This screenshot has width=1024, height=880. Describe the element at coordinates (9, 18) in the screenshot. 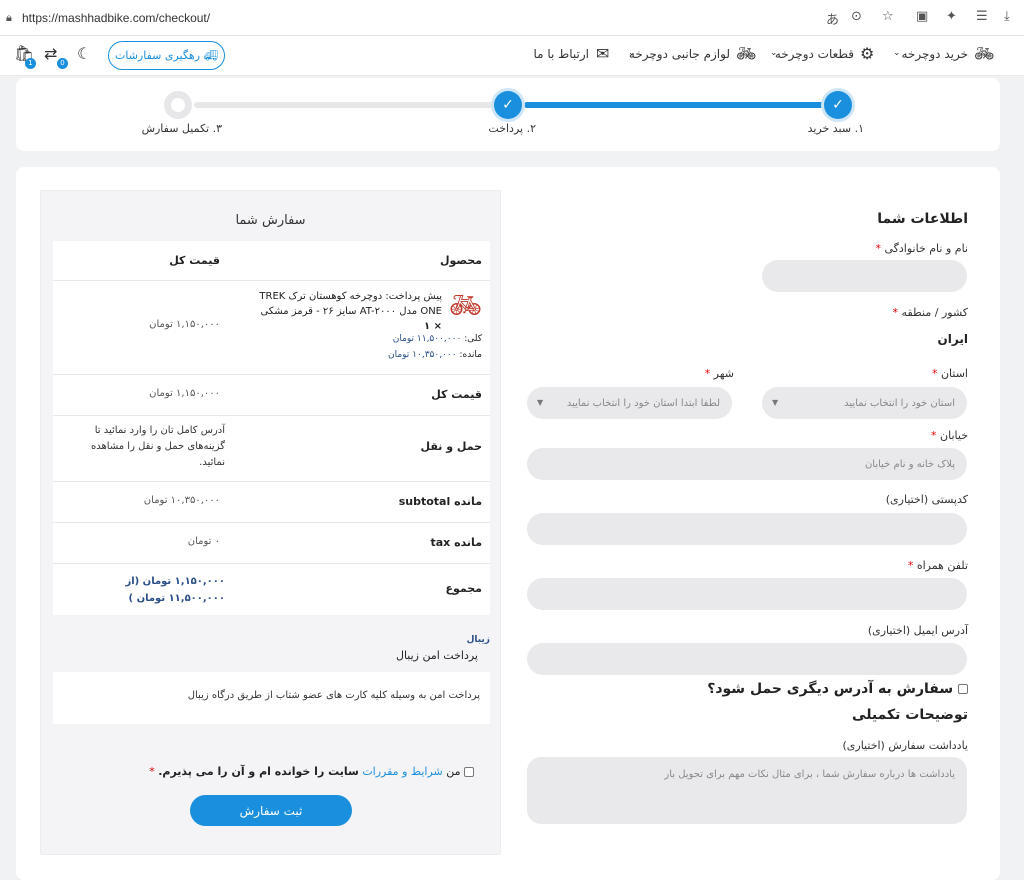

I see `lock-icon: 🔒︎` at that location.